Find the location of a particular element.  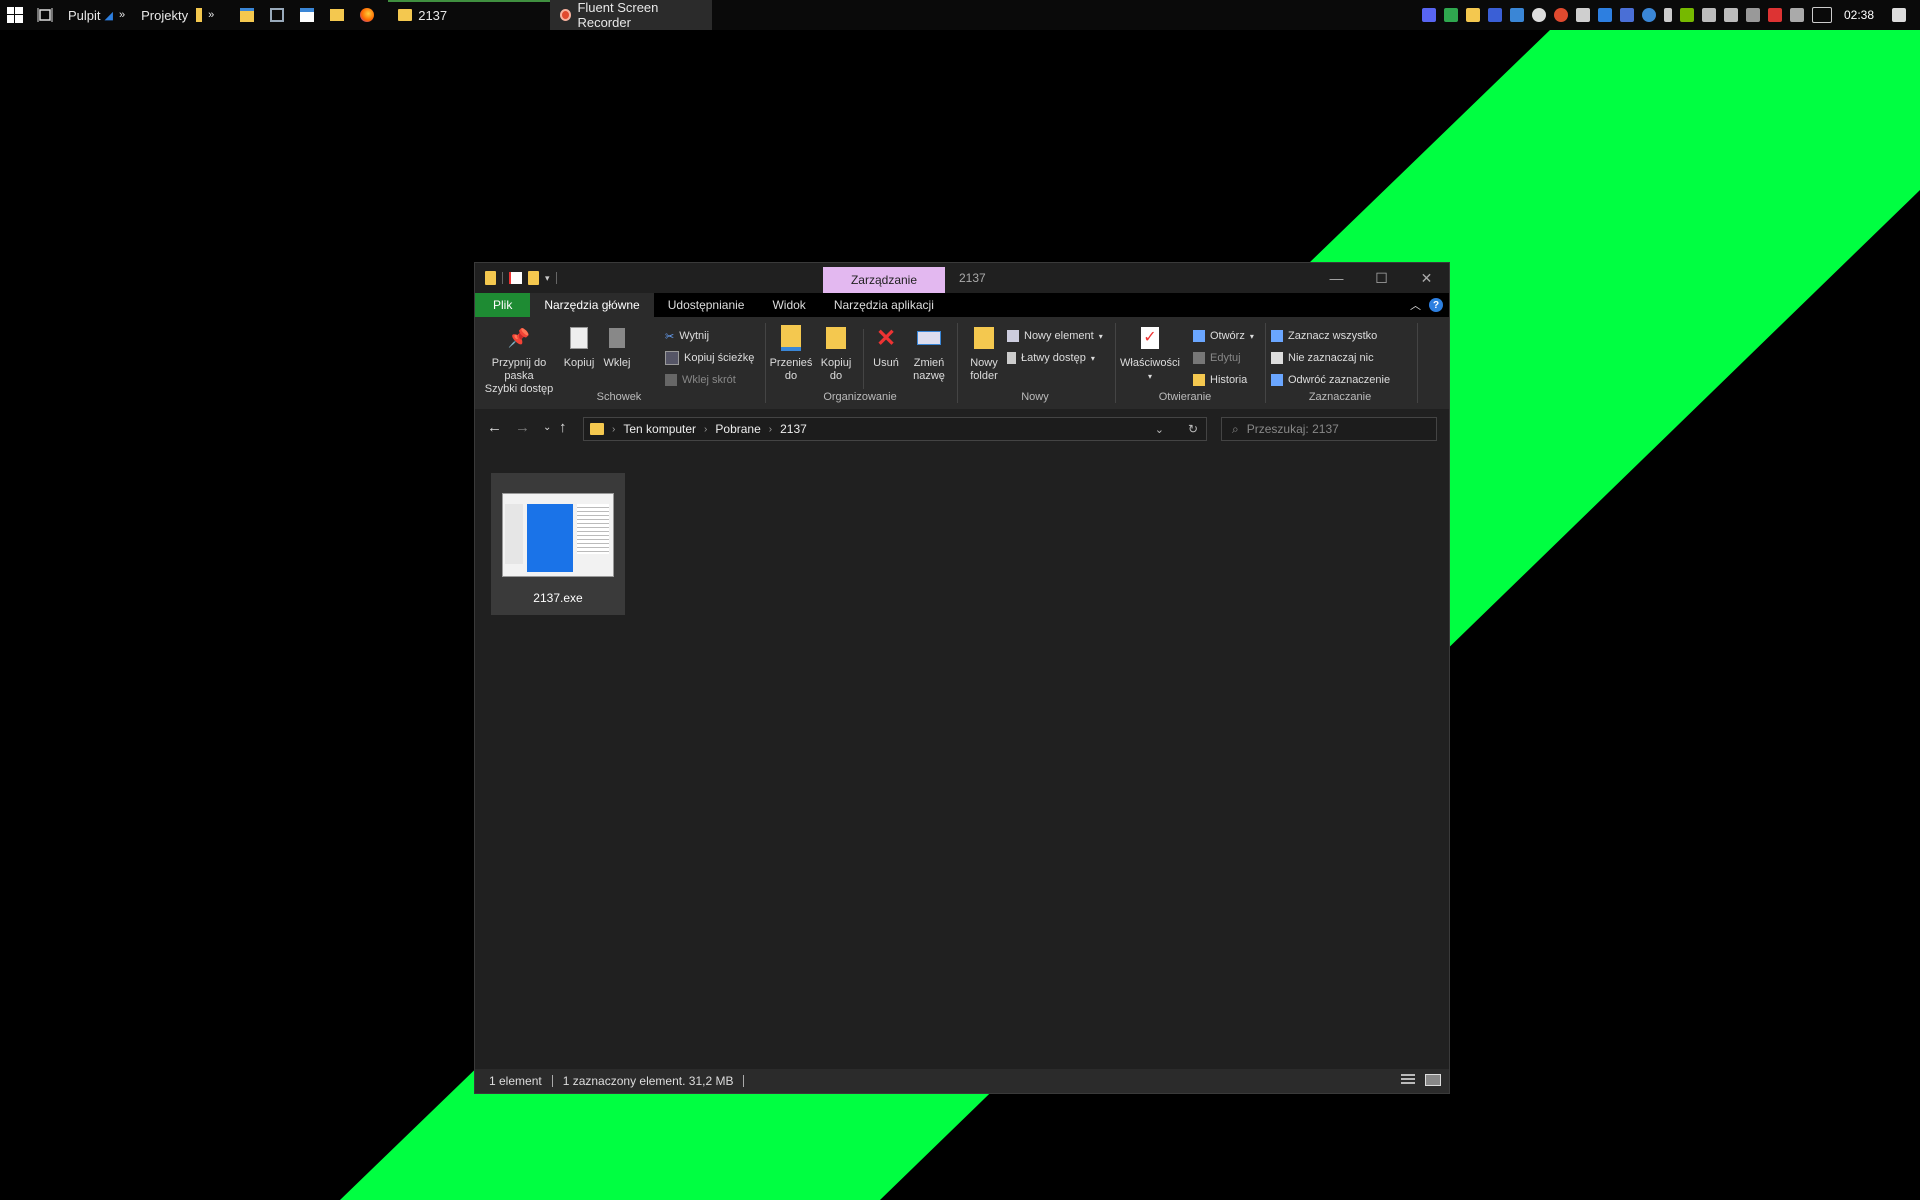

minimize-button: — is located at coordinates (1336, 278).